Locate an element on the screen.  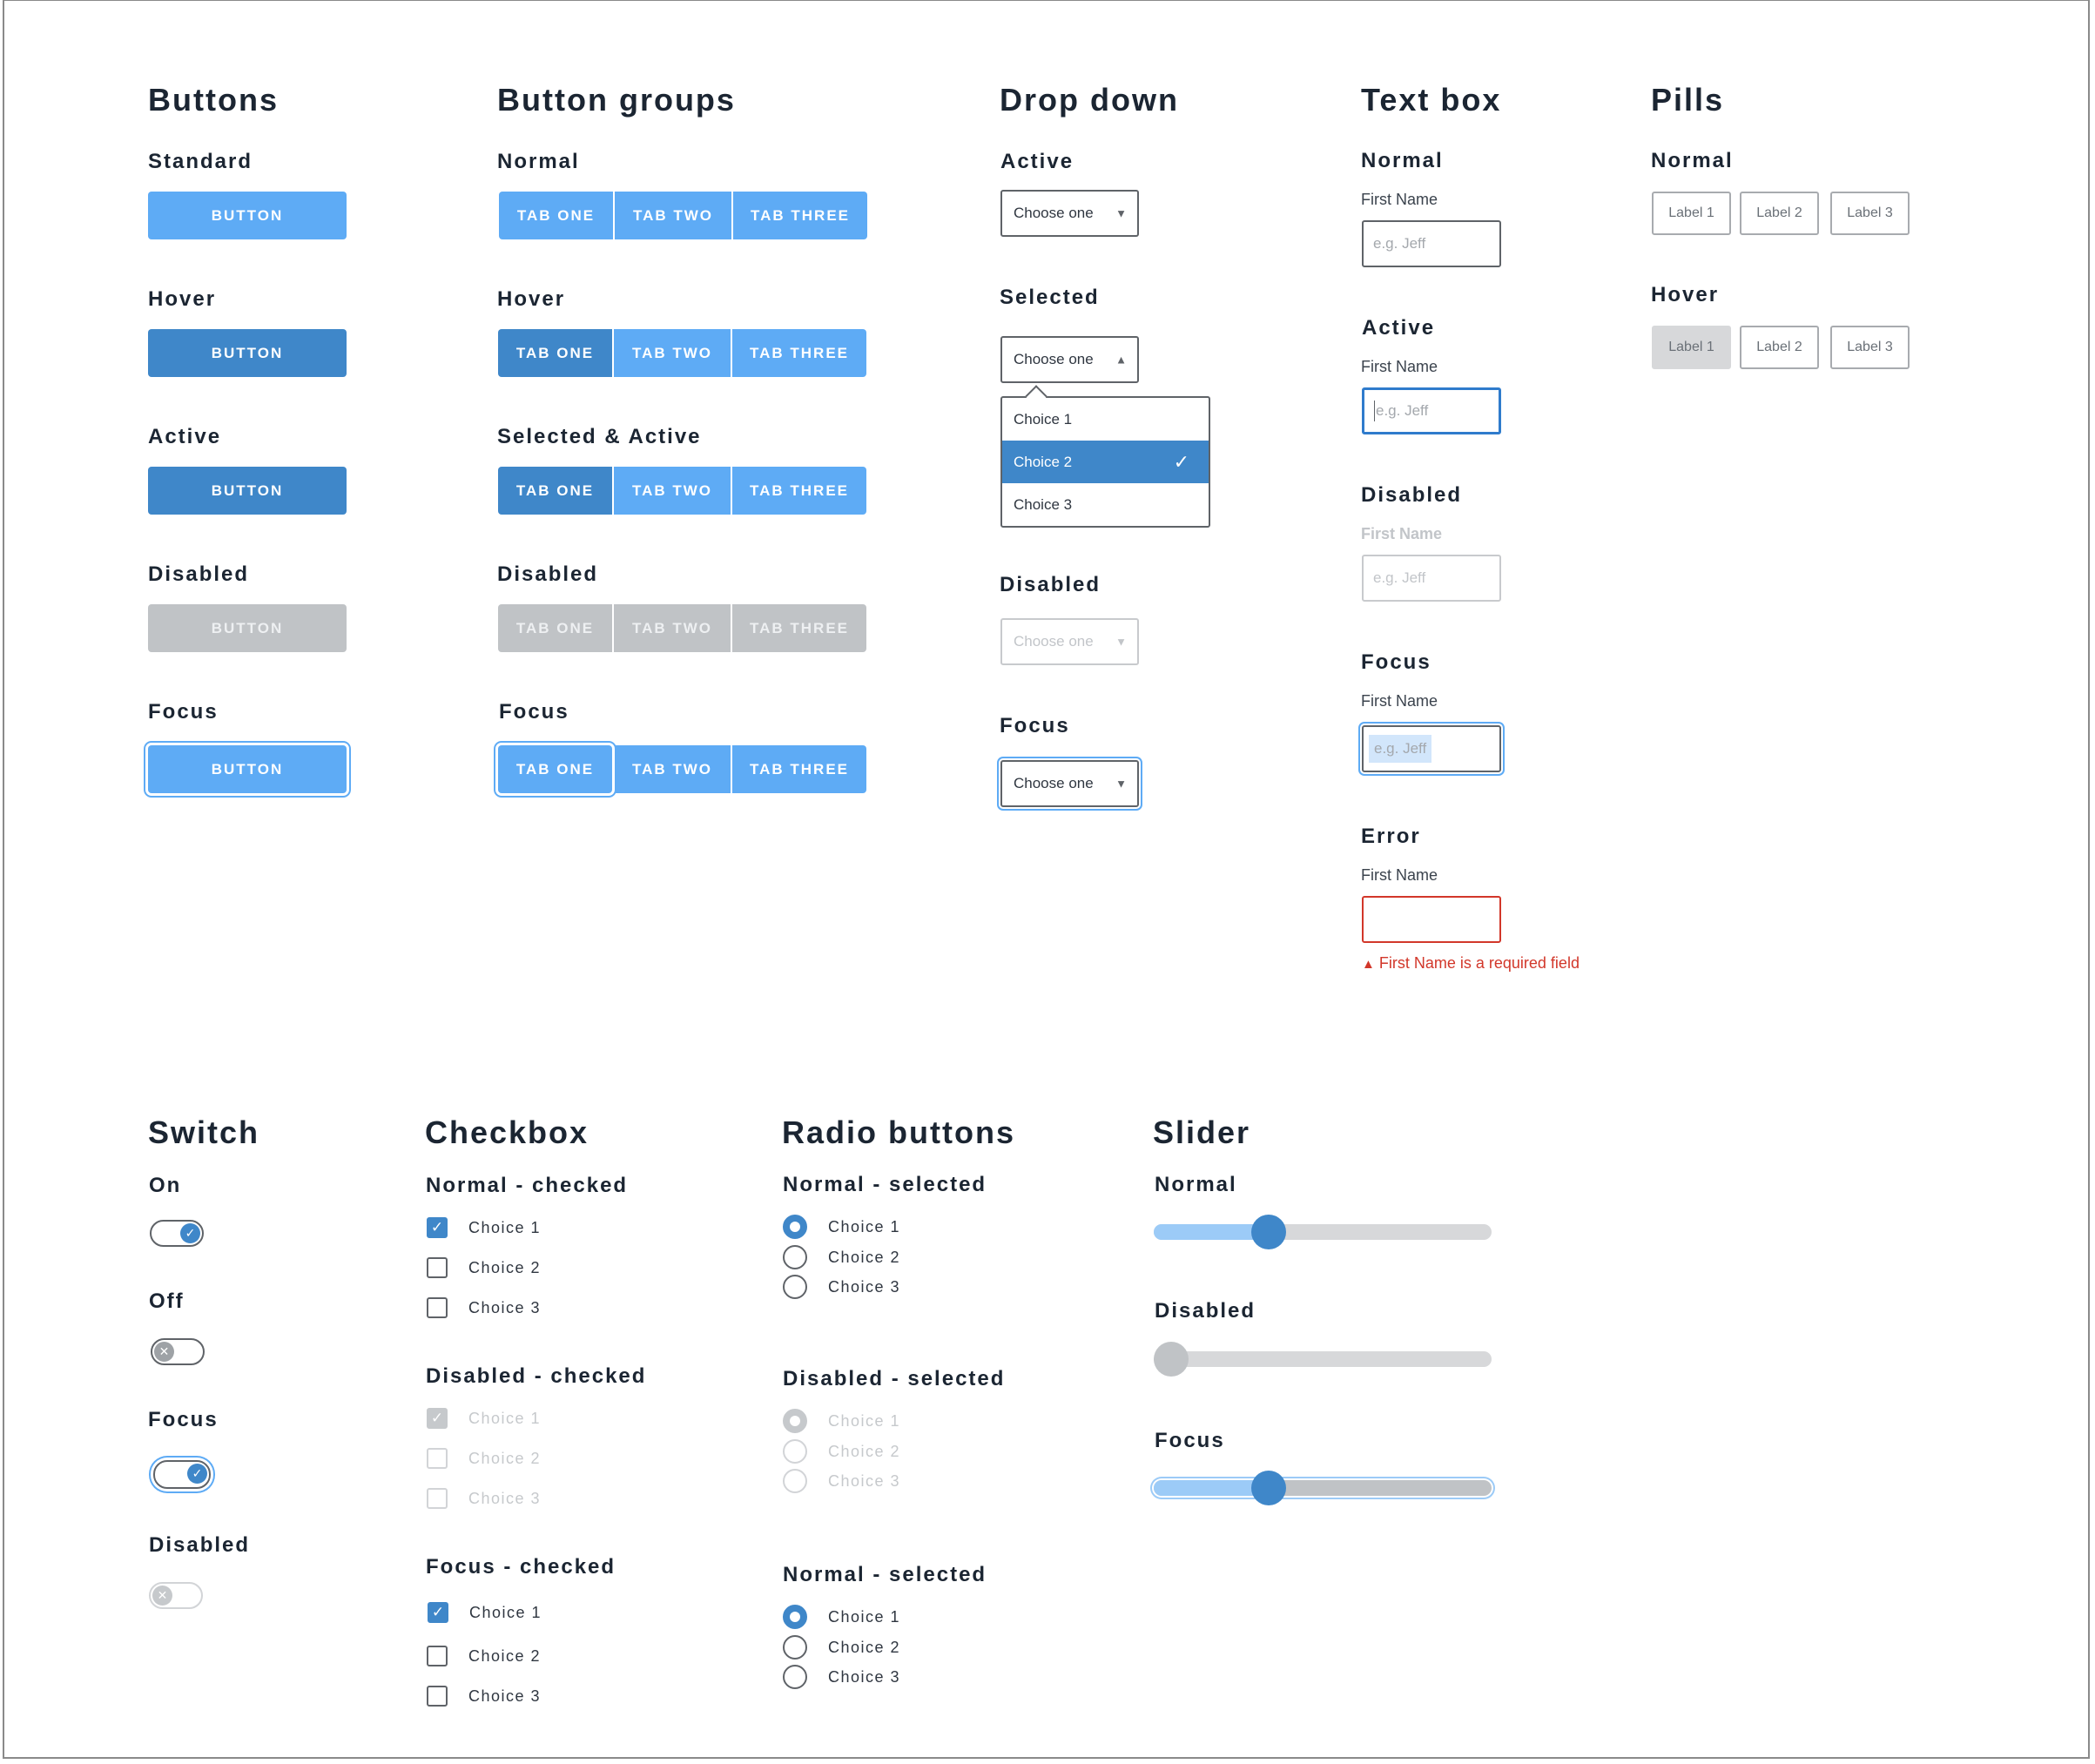
first-name-input-normal: e.g. Jeff is located at coordinates (1431, 244).